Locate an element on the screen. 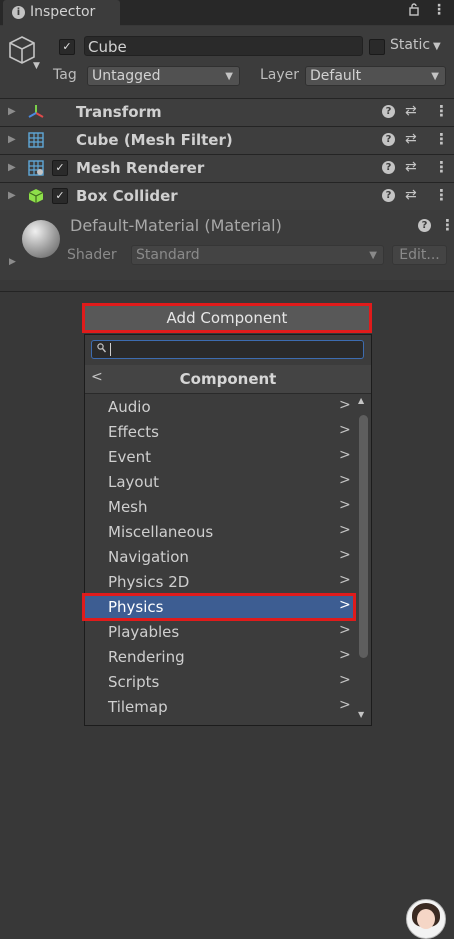 This screenshot has width=454, height=939. divider is located at coordinates (227, 291).